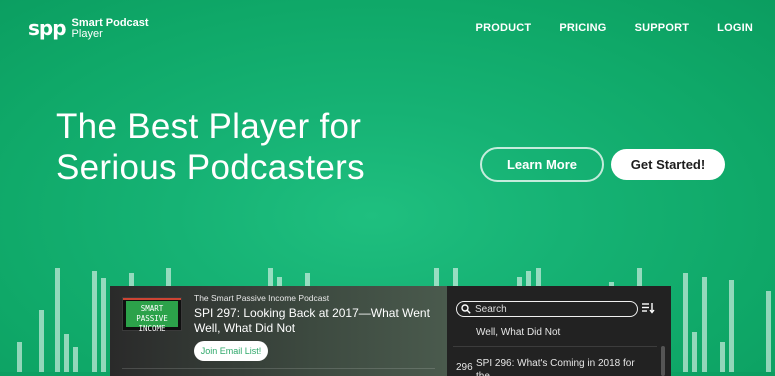 The image size is (775, 376). What do you see at coordinates (662, 28) in the screenshot?
I see `nav-support: SUPPORT` at bounding box center [662, 28].